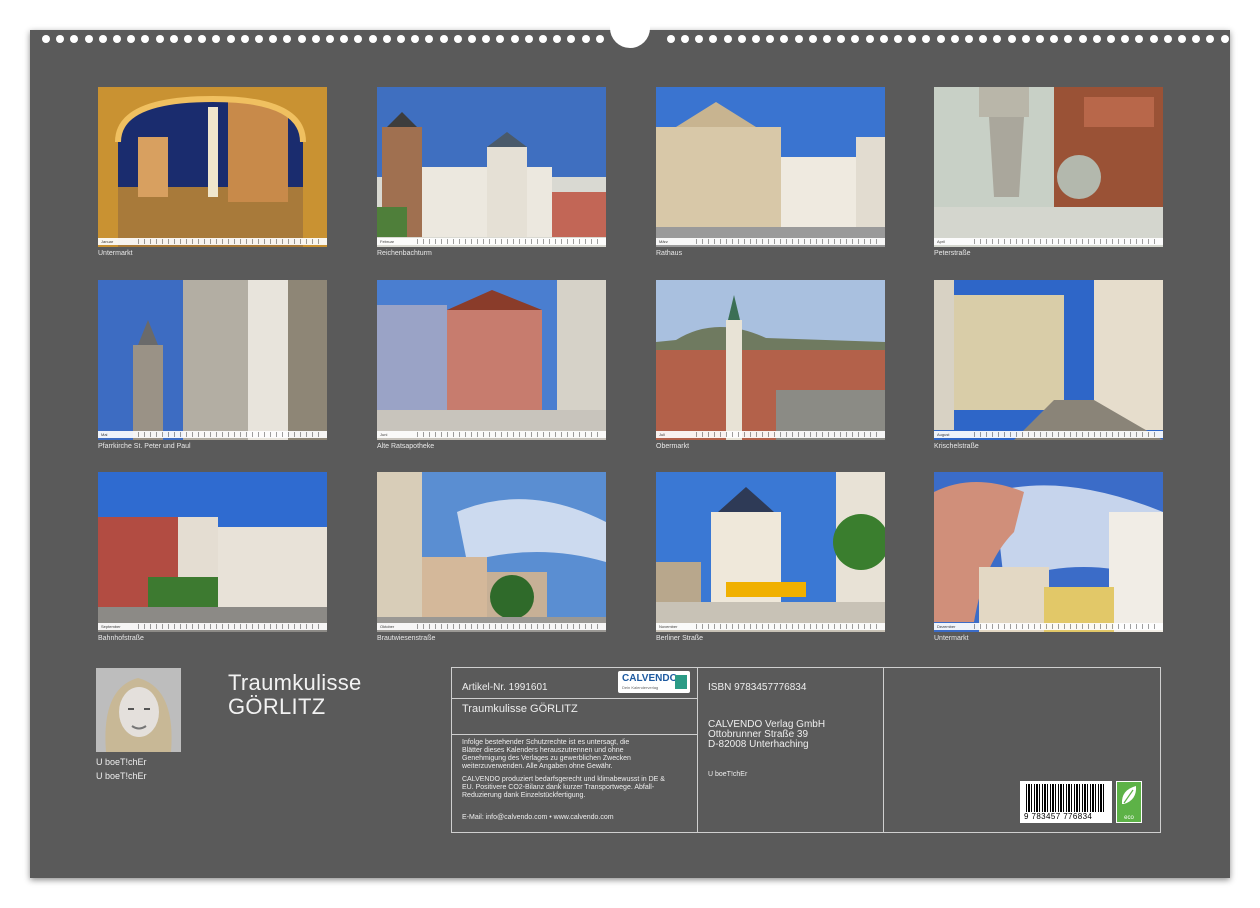 This screenshot has width=1260, height=908. What do you see at coordinates (770, 360) in the screenshot?
I see `photo-obermarkt: Juli` at bounding box center [770, 360].